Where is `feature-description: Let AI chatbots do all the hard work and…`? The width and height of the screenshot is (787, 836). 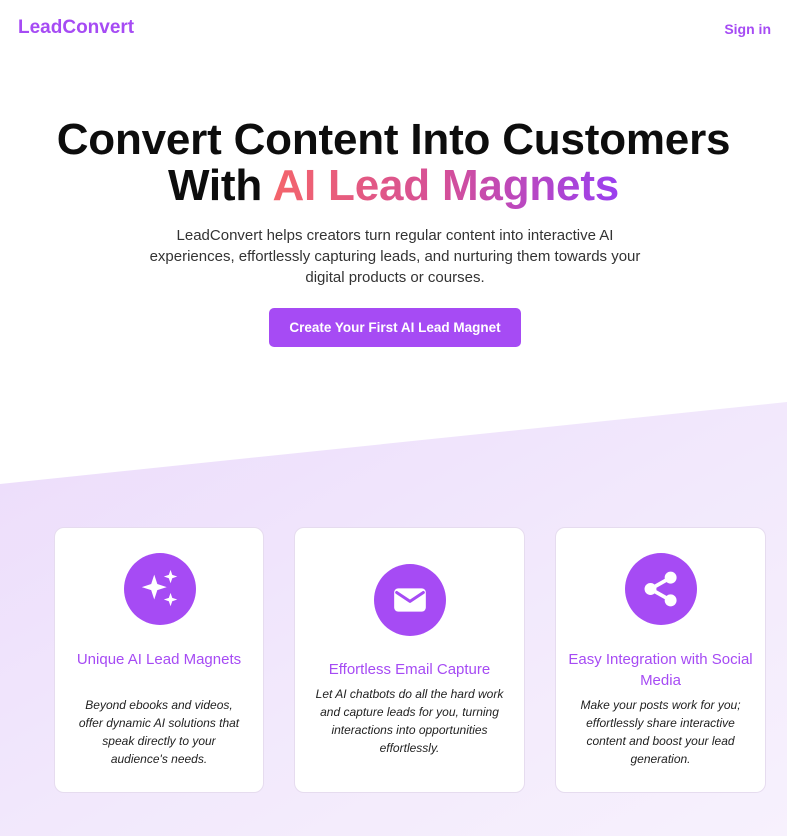 feature-description: Let AI chatbots do all the hard work and… is located at coordinates (409, 721).